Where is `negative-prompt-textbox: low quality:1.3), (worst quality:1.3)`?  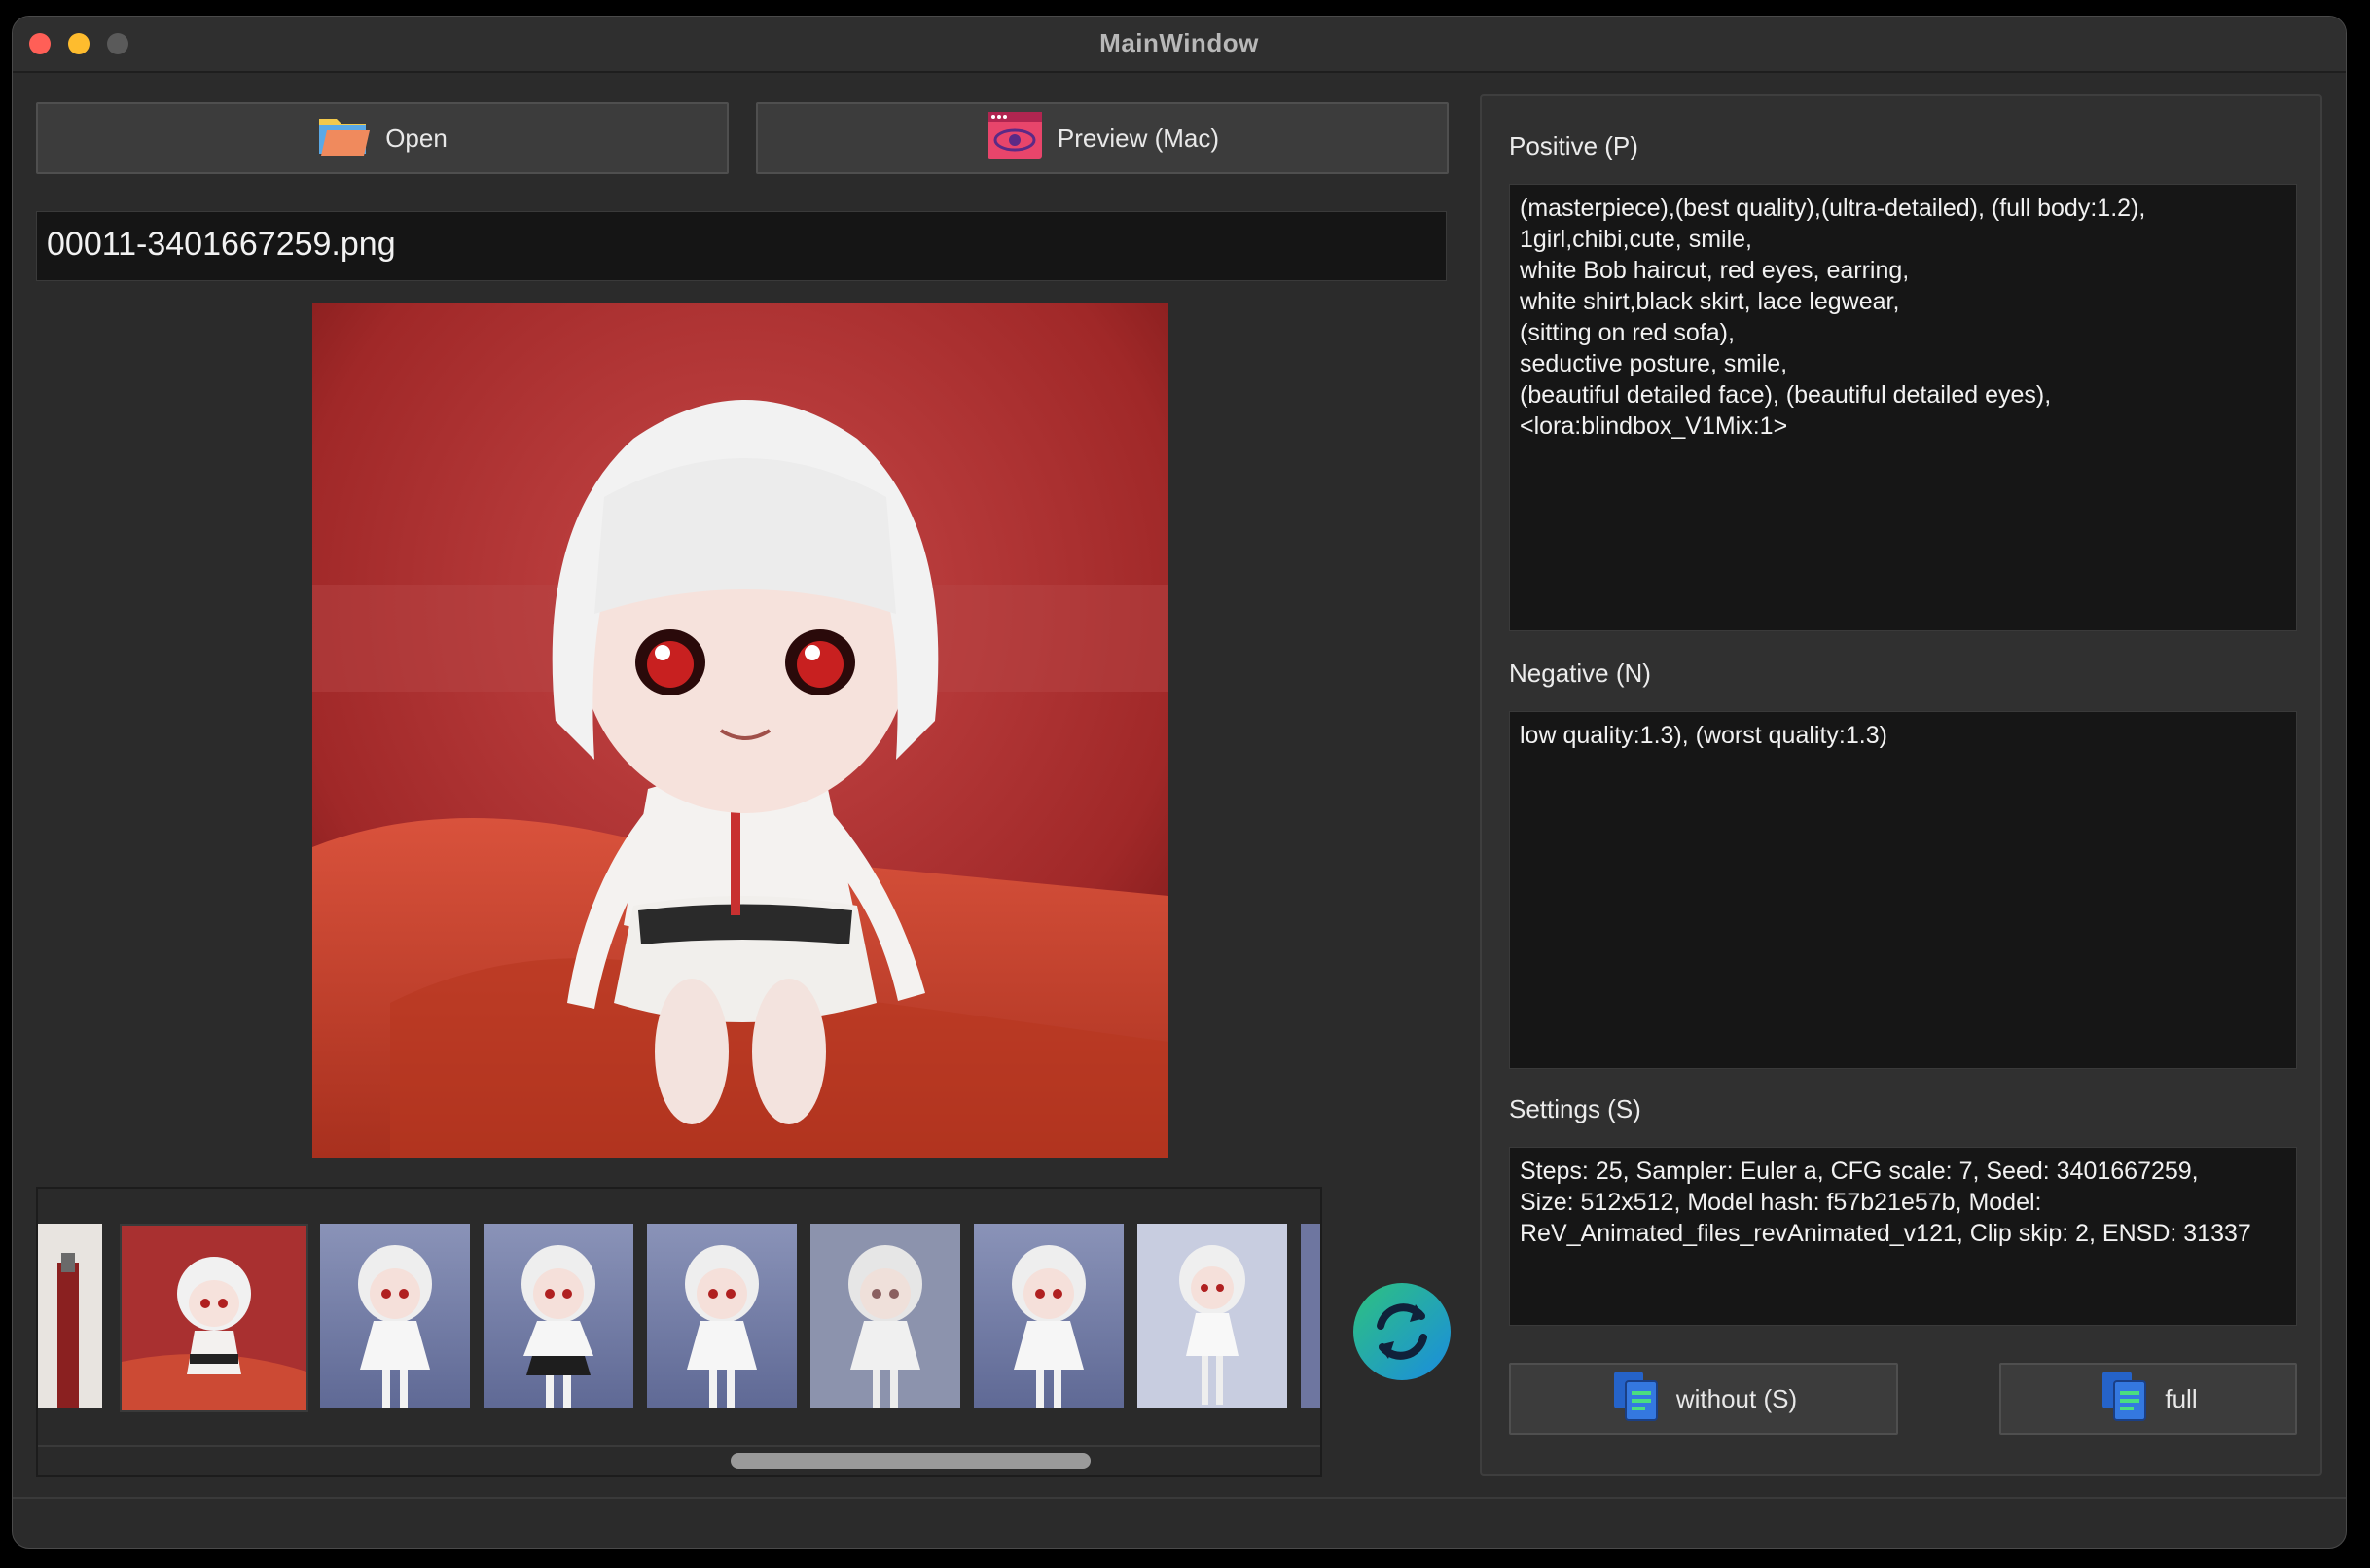
negative-prompt-textbox: low quality:1.3), (worst quality:1.3) is located at coordinates (1903, 890).